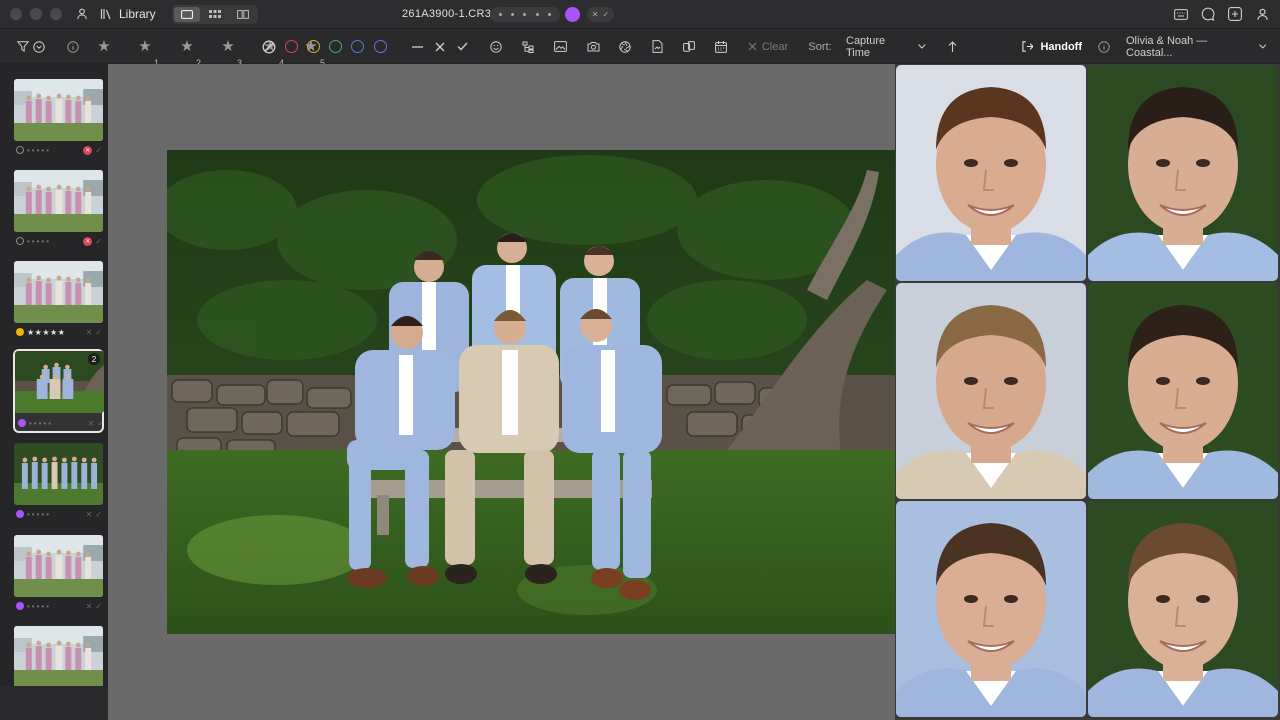 Image resolution: width=1280 pixels, height=720 pixels. I want to click on date-filter, so click(721, 46).